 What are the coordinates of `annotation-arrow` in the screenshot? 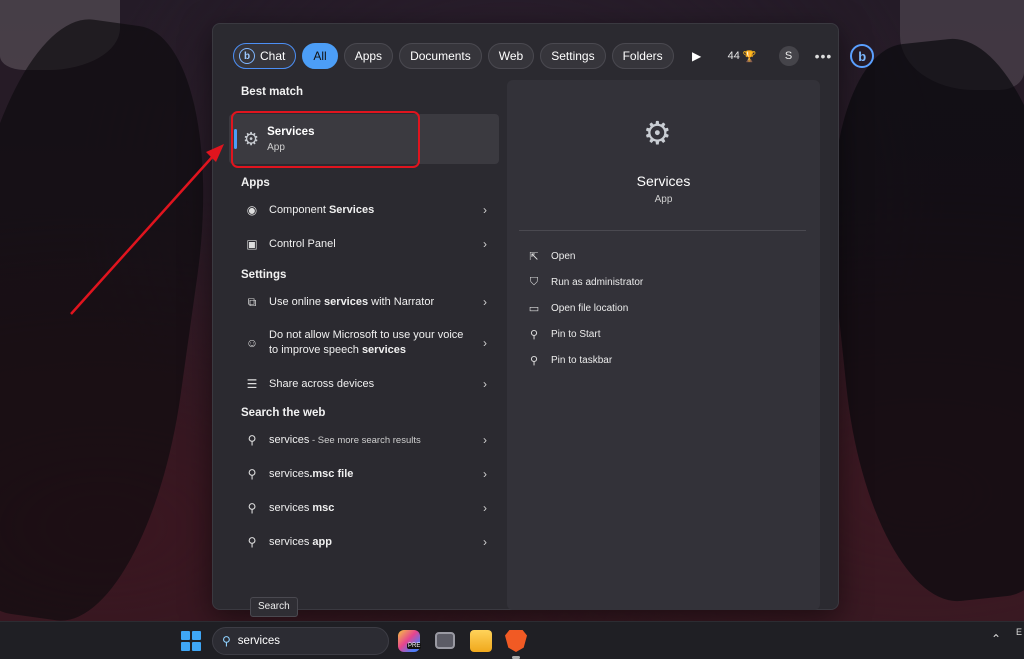 It's located at (147, 229).